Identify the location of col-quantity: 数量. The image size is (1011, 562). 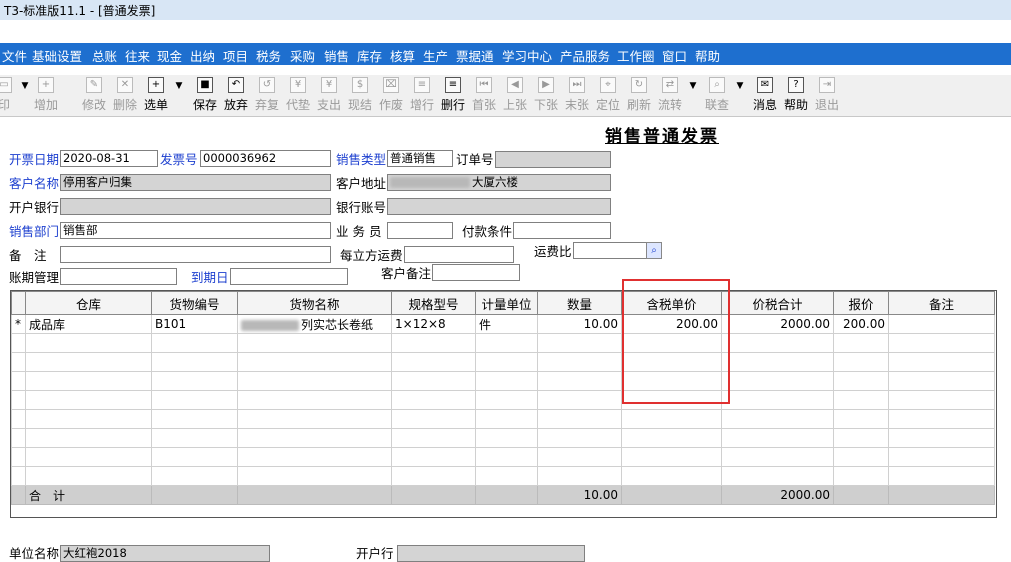
(579, 303).